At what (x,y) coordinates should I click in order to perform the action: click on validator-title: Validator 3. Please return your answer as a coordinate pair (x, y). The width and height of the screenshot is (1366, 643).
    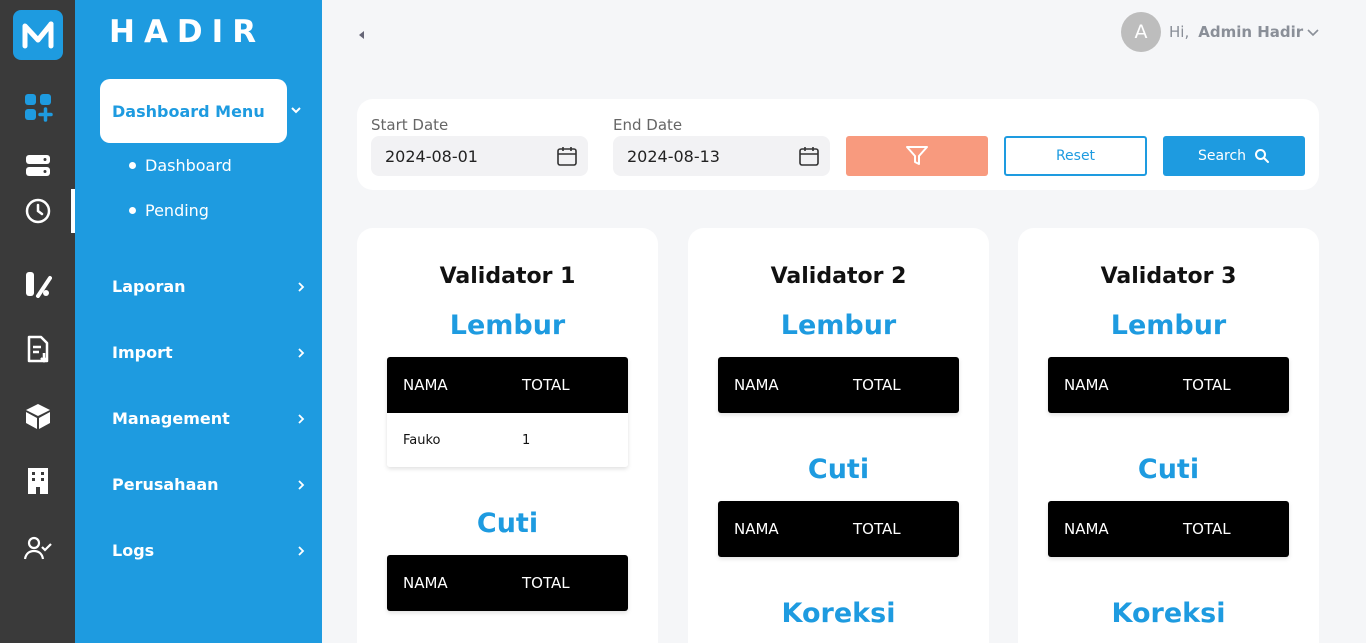
    Looking at the image, I should click on (1168, 276).